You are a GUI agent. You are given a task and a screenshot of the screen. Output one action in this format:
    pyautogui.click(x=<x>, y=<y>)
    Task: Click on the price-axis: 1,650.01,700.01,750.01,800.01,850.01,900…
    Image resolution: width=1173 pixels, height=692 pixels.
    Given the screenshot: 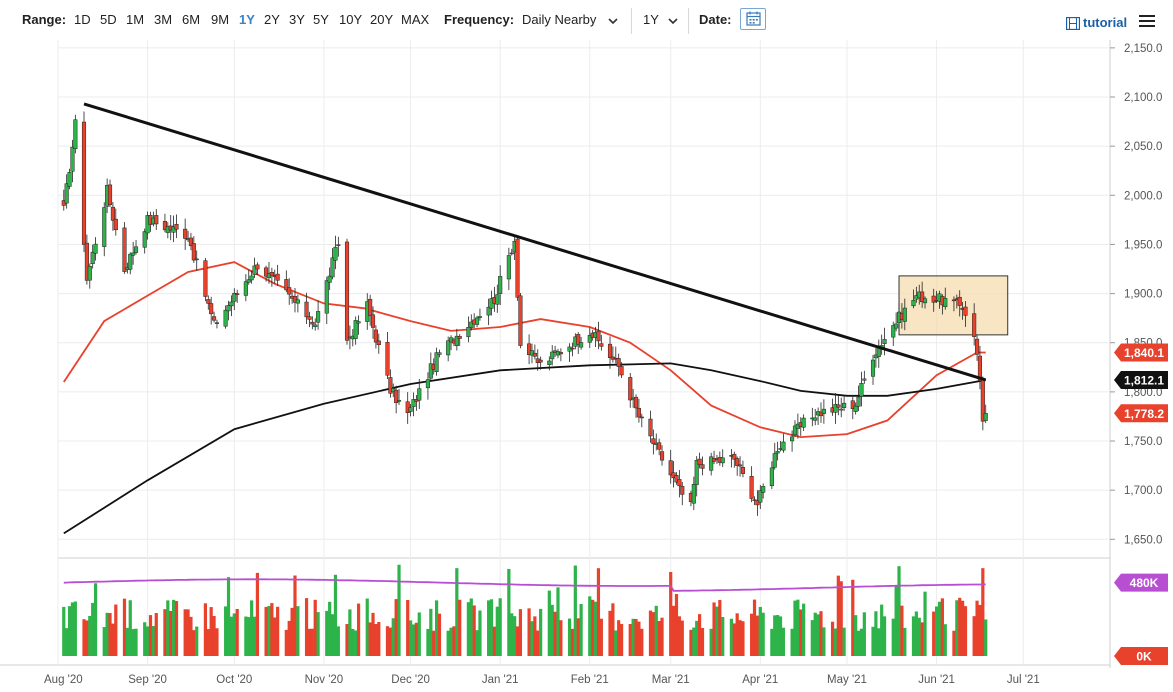 What is the action you would take?
    pyautogui.click(x=1136, y=294)
    